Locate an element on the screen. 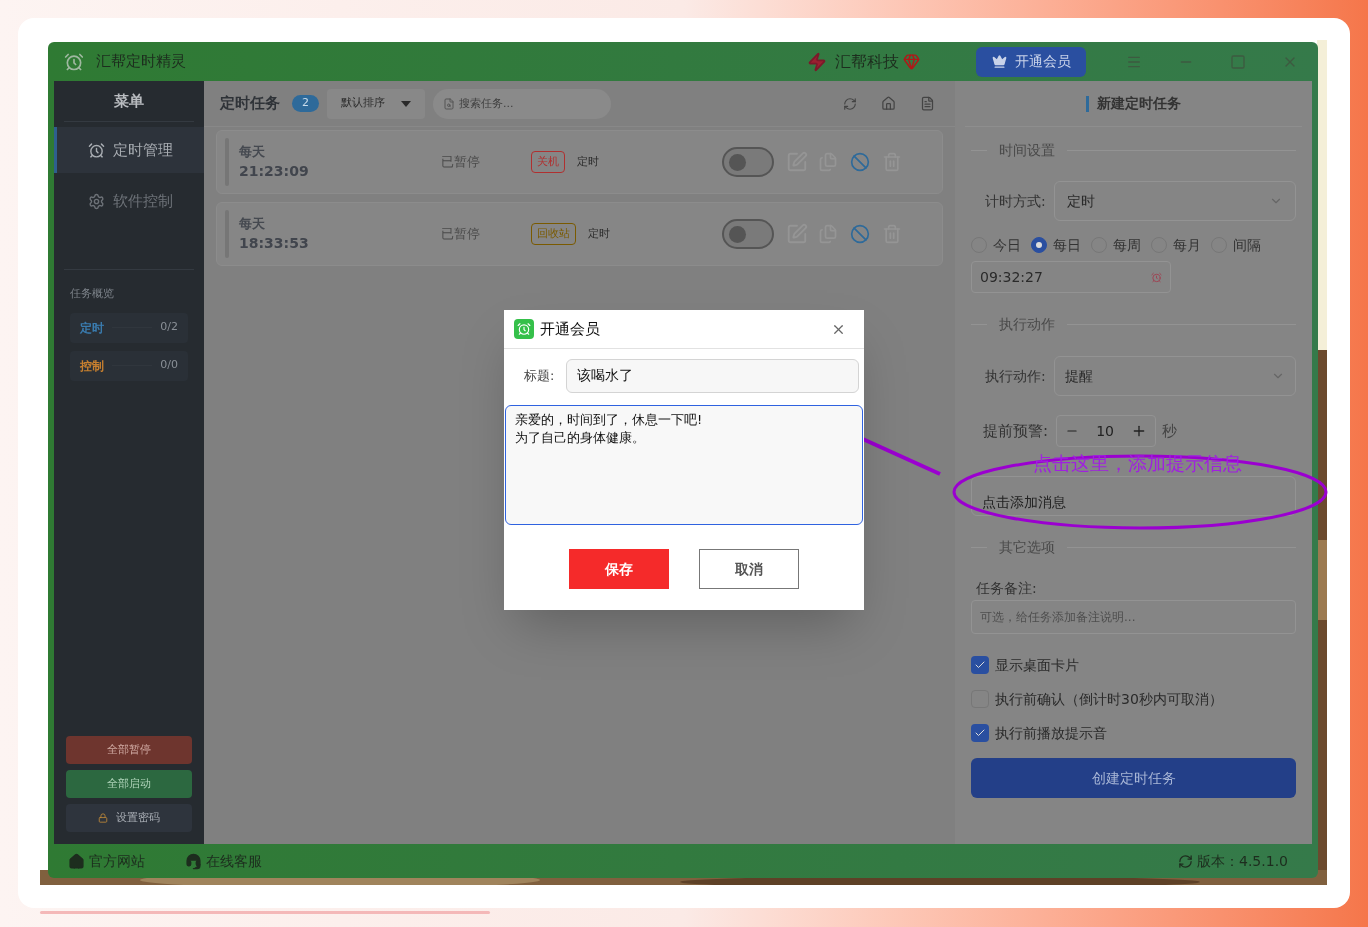 The height and width of the screenshot is (927, 1368). footer-link: 官方网站 is located at coordinates (106, 861).